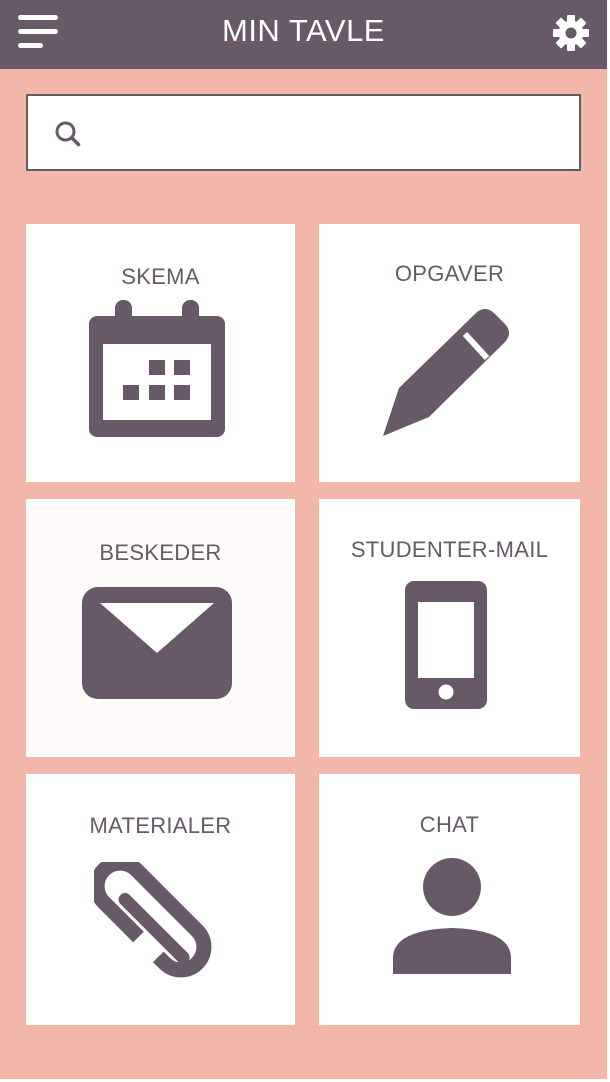  Describe the element at coordinates (160, 276) in the screenshot. I see `tile-label: SKEMA` at that location.